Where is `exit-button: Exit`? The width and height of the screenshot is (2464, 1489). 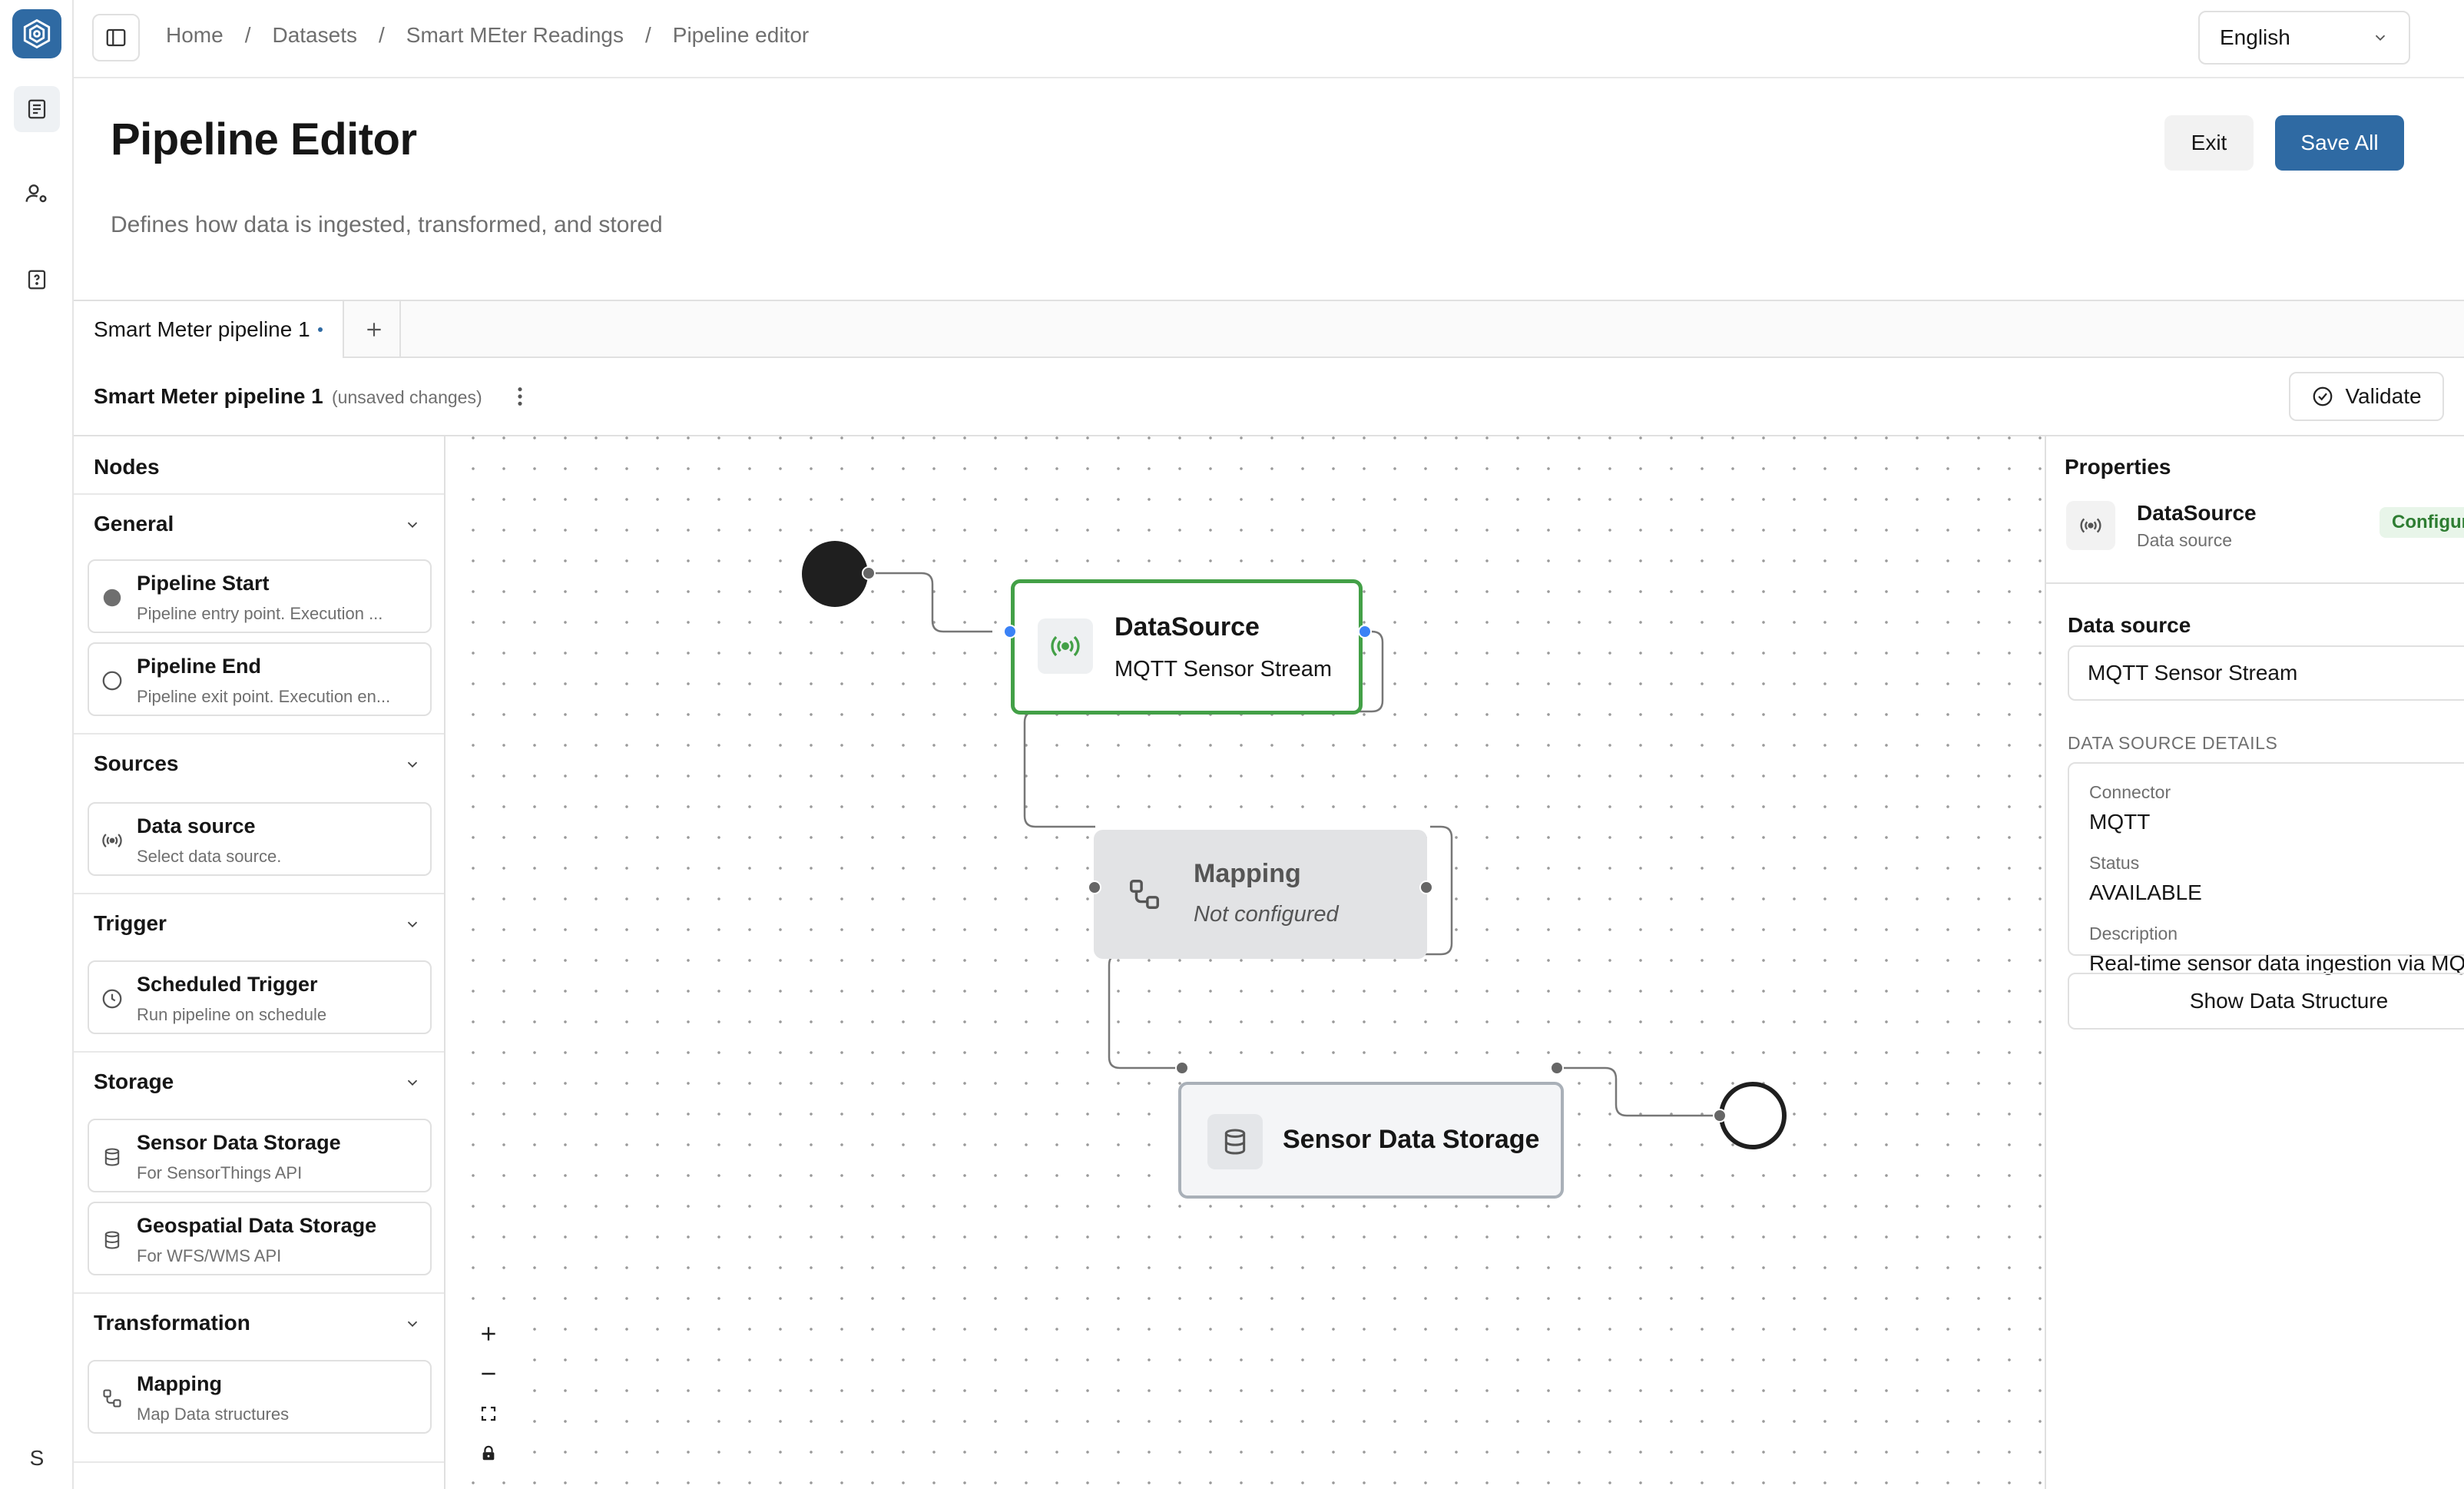
exit-button: Exit is located at coordinates (2209, 143).